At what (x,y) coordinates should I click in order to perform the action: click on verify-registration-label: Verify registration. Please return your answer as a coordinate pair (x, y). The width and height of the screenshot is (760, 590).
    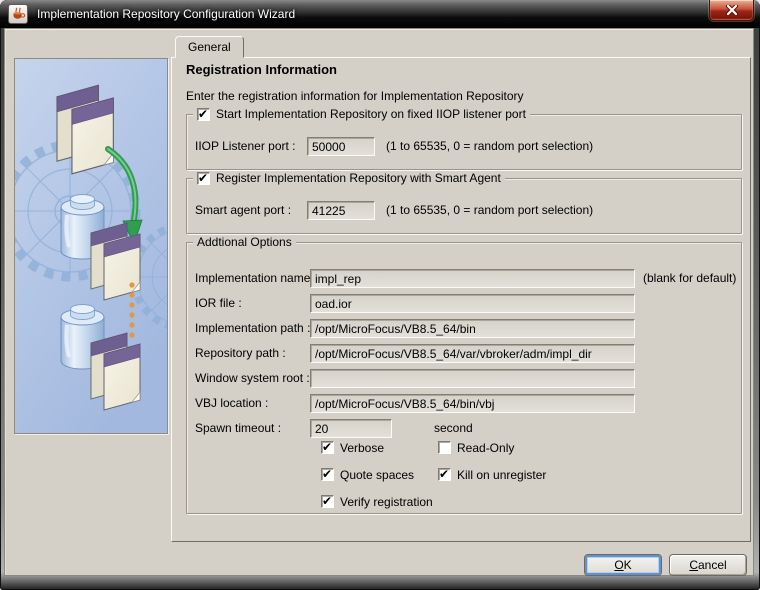
    Looking at the image, I should click on (386, 501).